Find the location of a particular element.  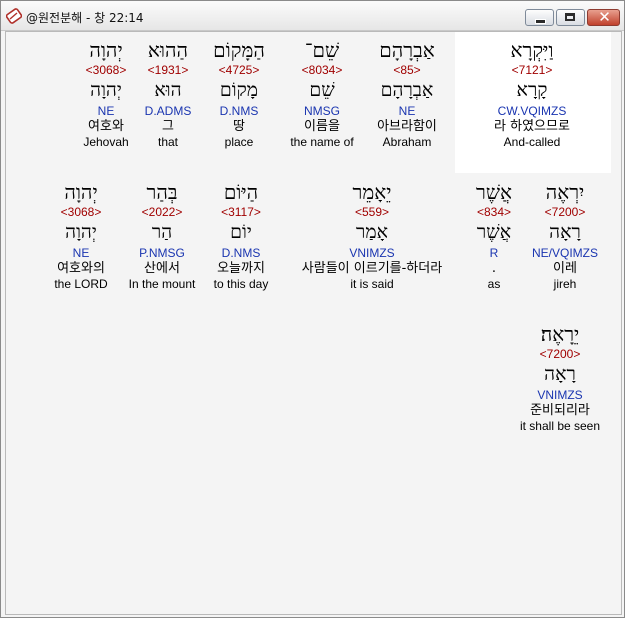

korean-gloss: 이레 is located at coordinates (565, 268).